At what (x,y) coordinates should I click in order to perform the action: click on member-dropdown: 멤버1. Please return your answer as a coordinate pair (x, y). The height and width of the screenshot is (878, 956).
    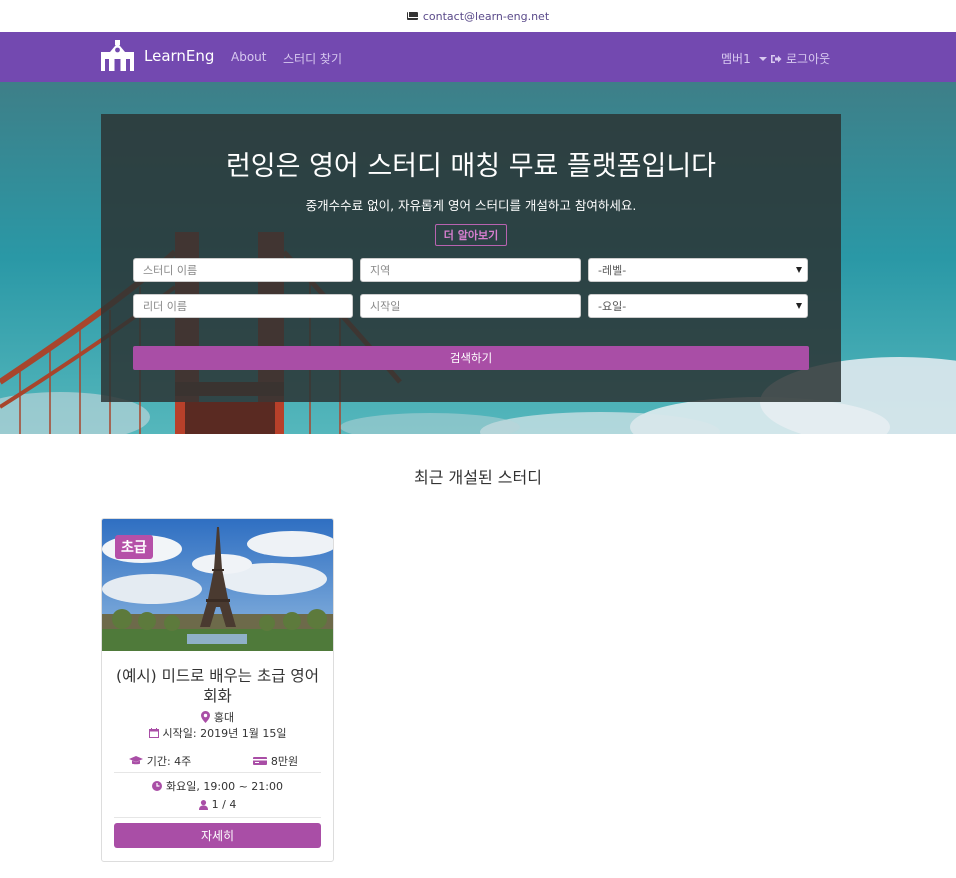
    Looking at the image, I should click on (744, 58).